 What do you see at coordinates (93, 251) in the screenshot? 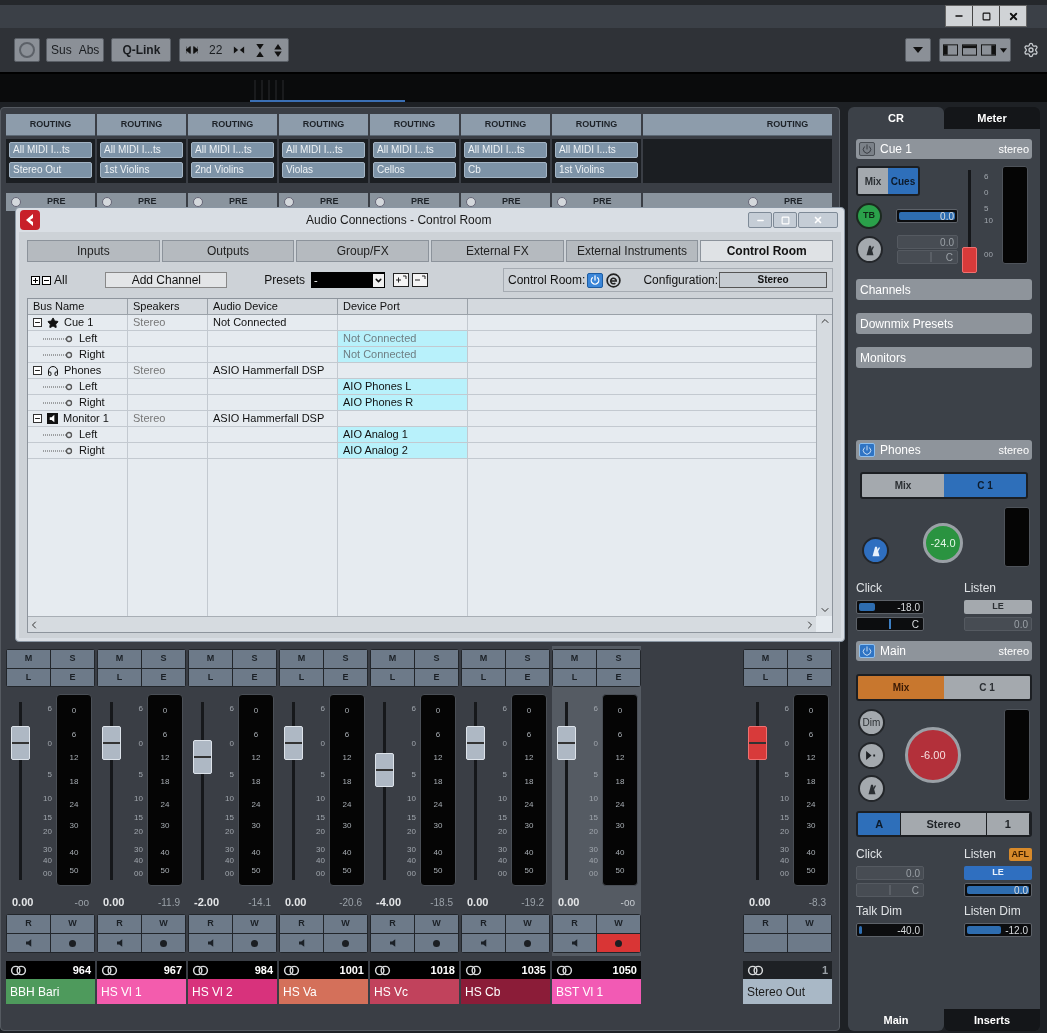
I see `dialog-tab: Inputs` at bounding box center [93, 251].